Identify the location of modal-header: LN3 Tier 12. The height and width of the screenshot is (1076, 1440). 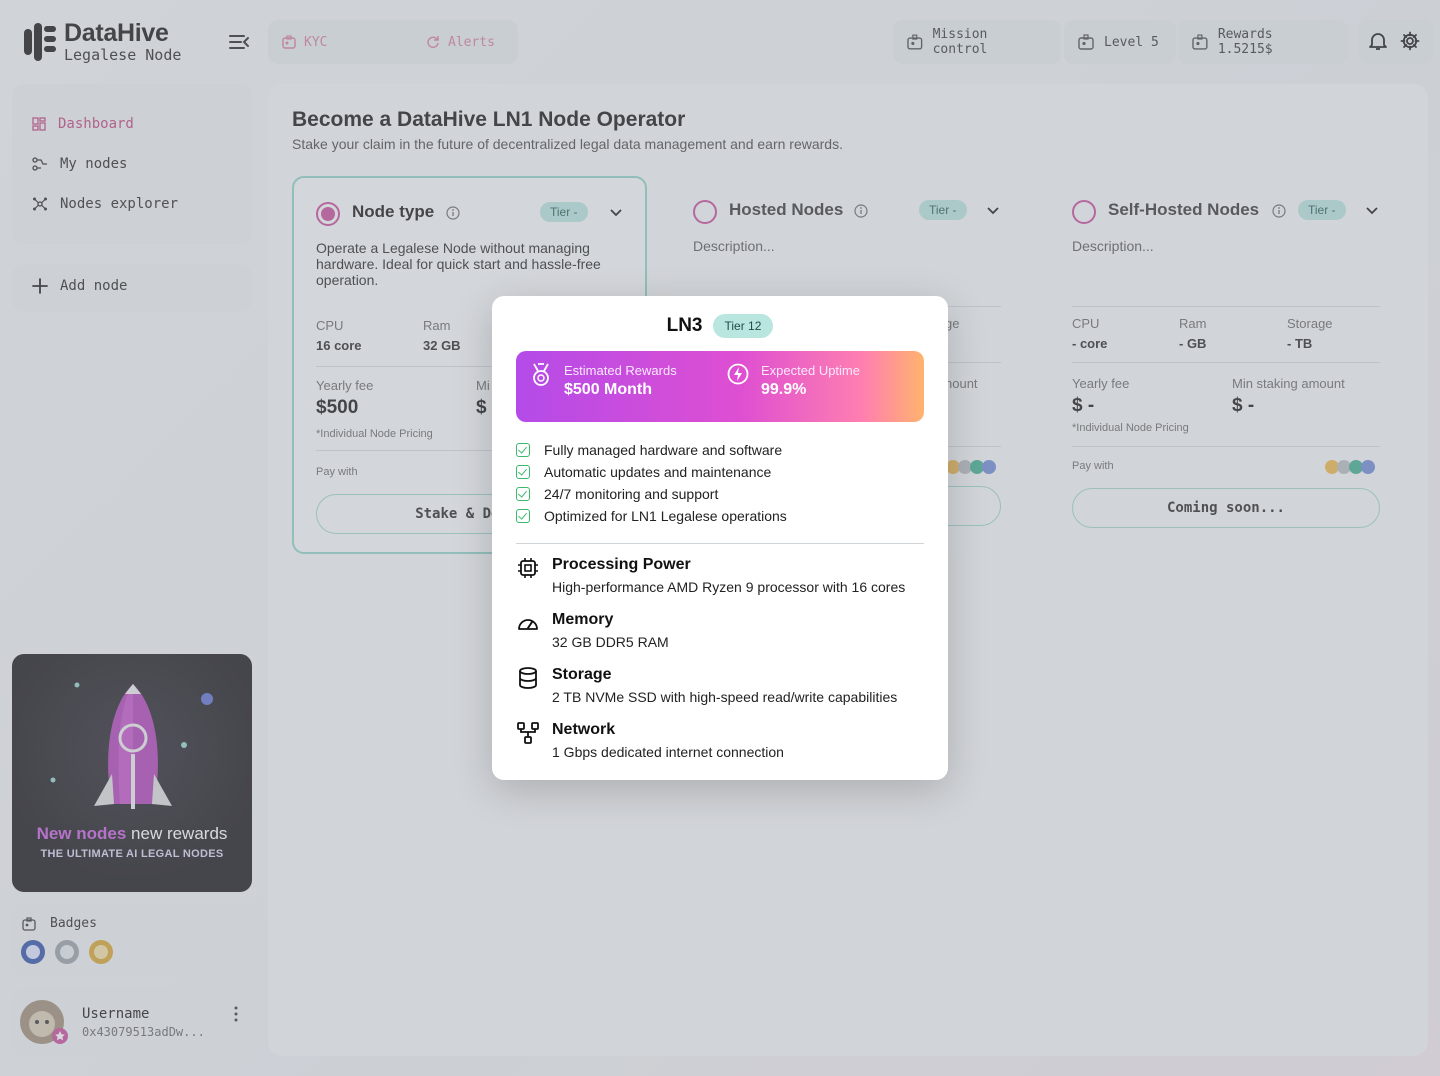
(720, 326).